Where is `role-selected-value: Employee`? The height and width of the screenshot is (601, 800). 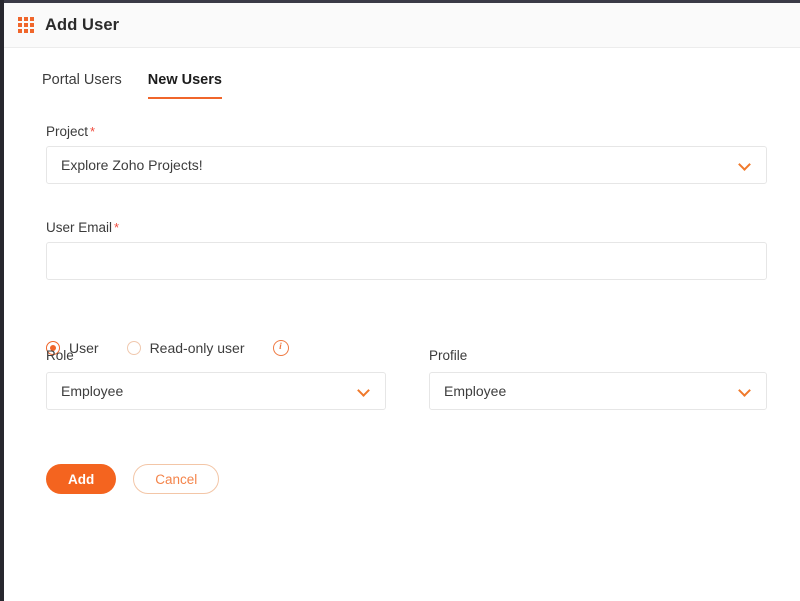
role-selected-value: Employee is located at coordinates (92, 391).